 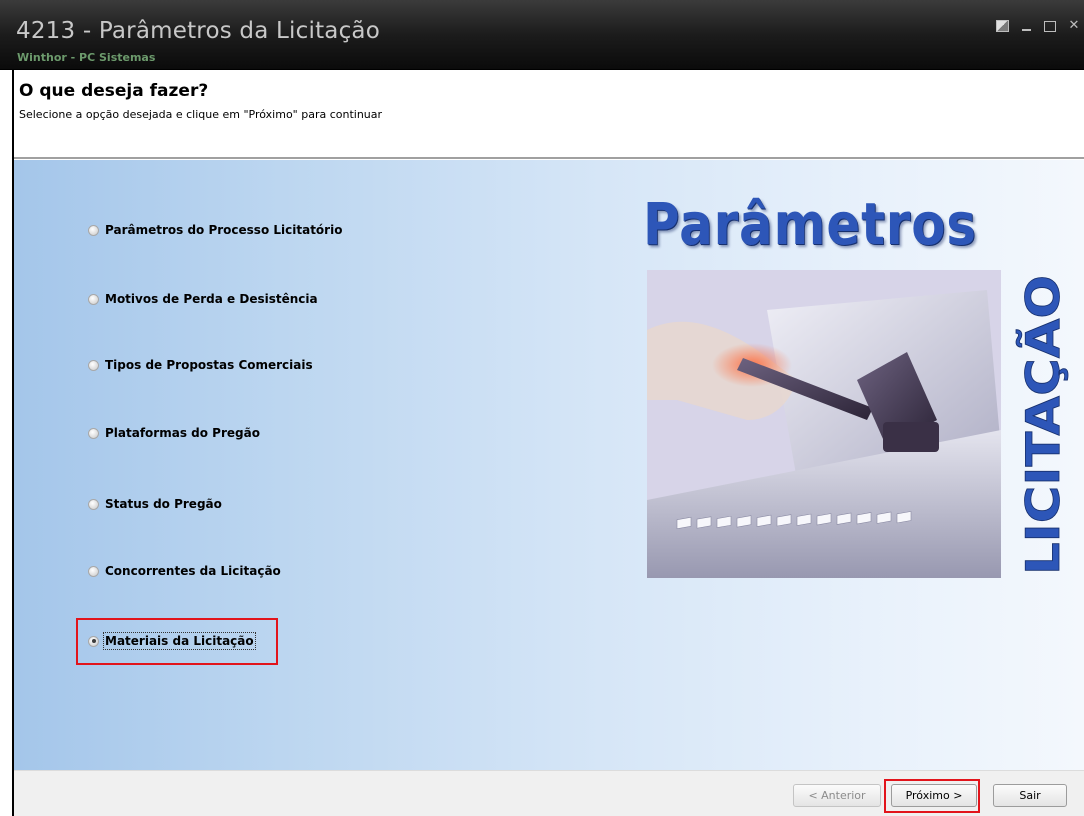 I want to click on page-title: O que deseja fazer?, so click(x=114, y=91).